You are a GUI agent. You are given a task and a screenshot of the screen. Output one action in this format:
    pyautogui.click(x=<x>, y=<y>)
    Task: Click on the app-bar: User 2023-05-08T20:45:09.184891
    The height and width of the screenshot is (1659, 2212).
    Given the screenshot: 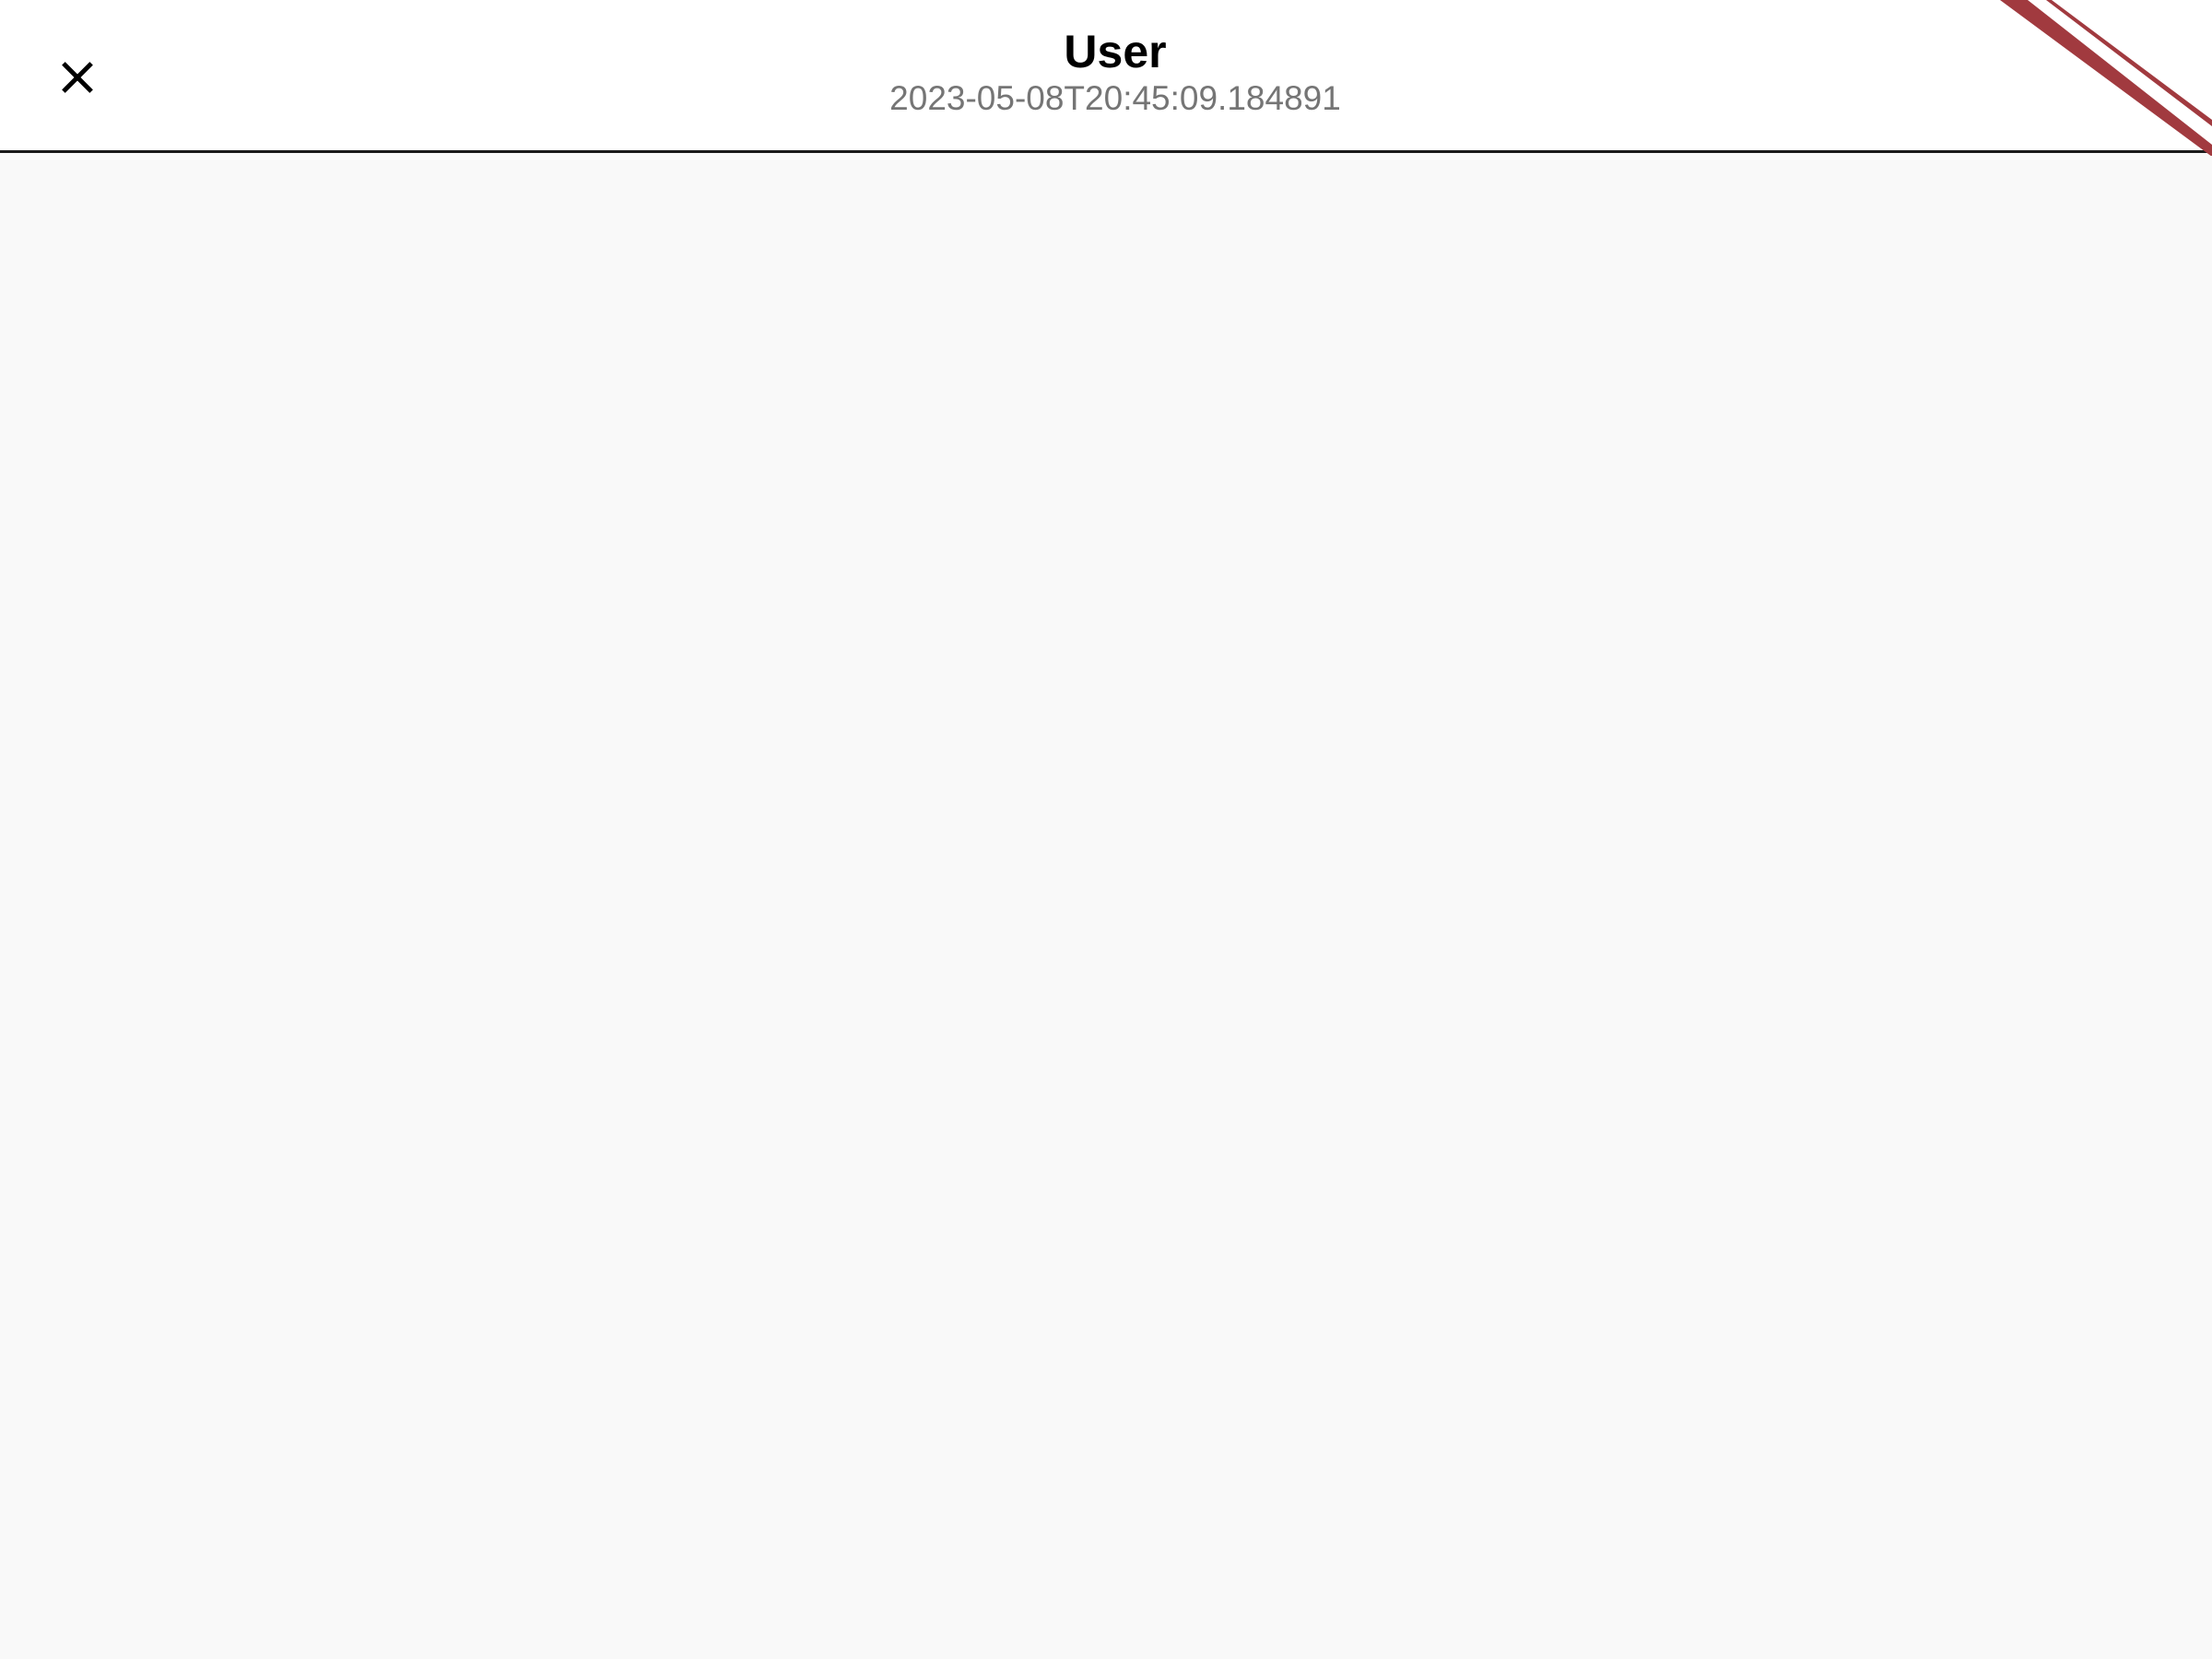 What is the action you would take?
    pyautogui.click(x=1106, y=76)
    